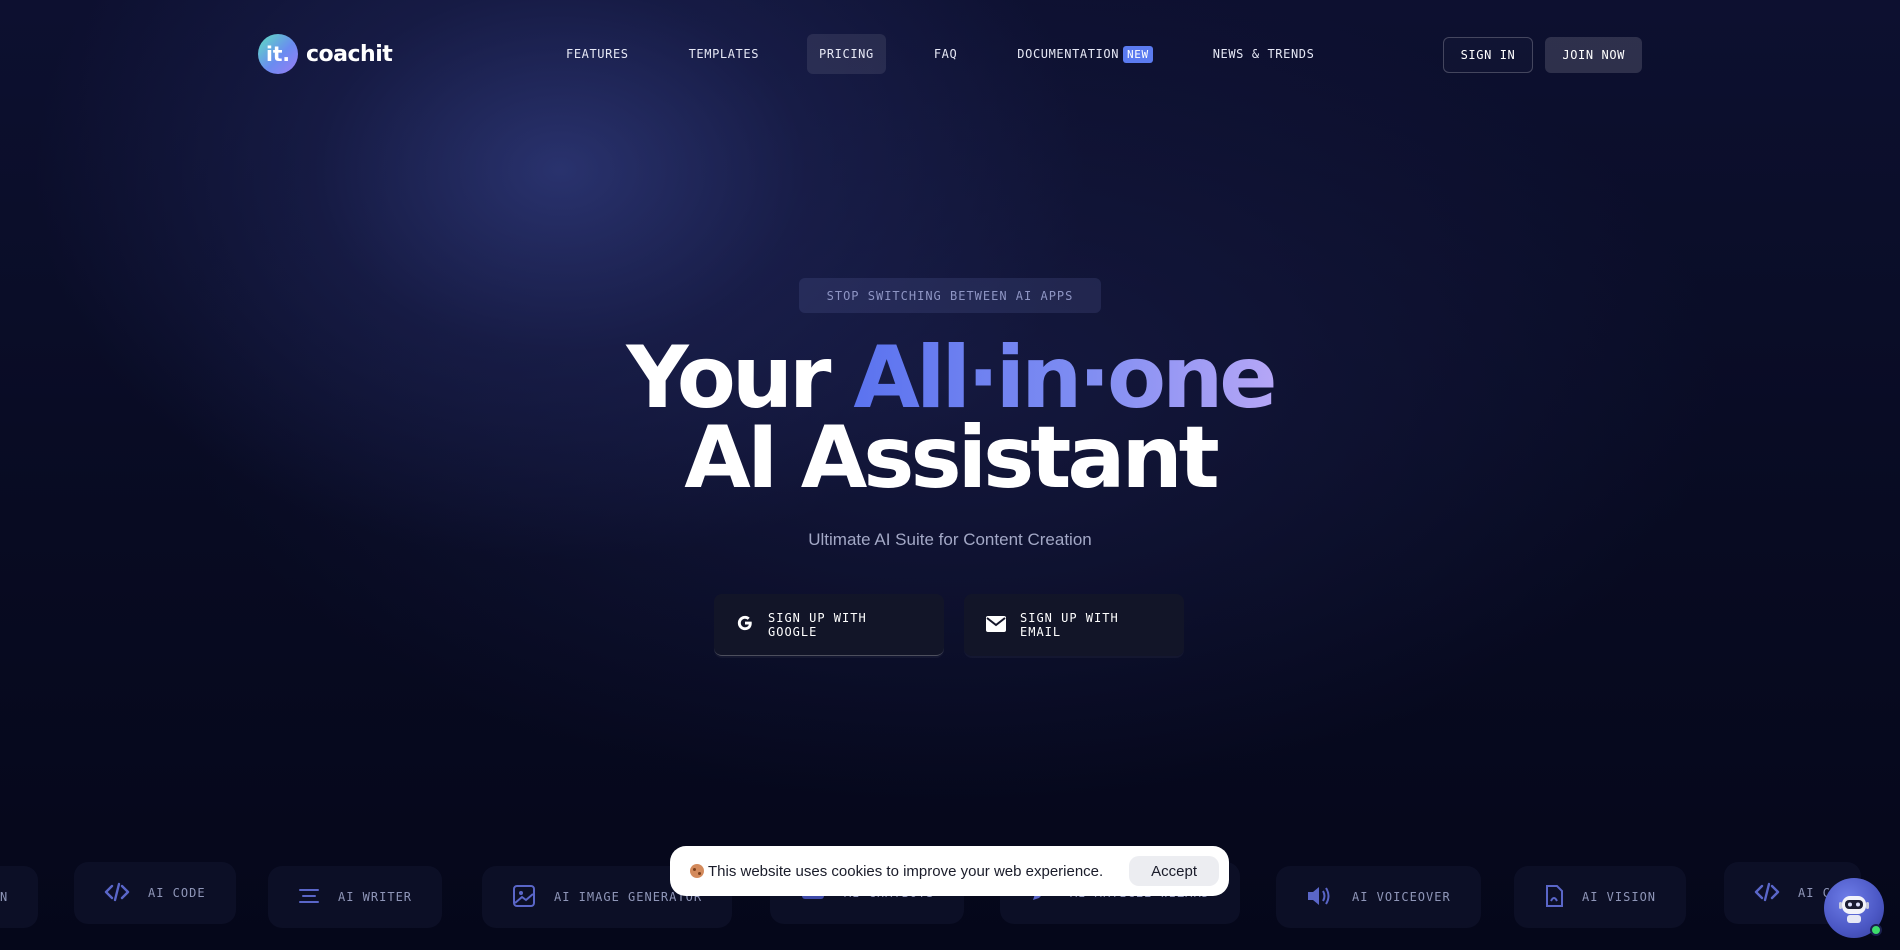 The width and height of the screenshot is (1900, 950). What do you see at coordinates (846, 54) in the screenshot?
I see `nav-pricing: PRICING` at bounding box center [846, 54].